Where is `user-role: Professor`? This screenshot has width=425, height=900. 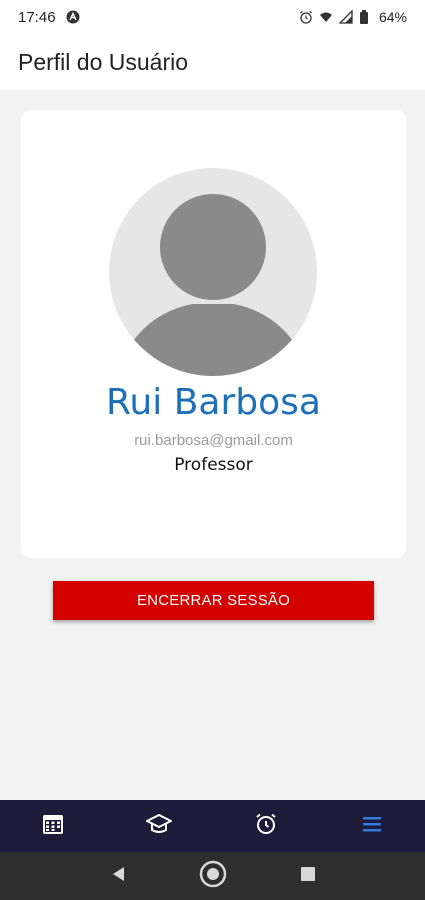 user-role: Professor is located at coordinates (213, 465).